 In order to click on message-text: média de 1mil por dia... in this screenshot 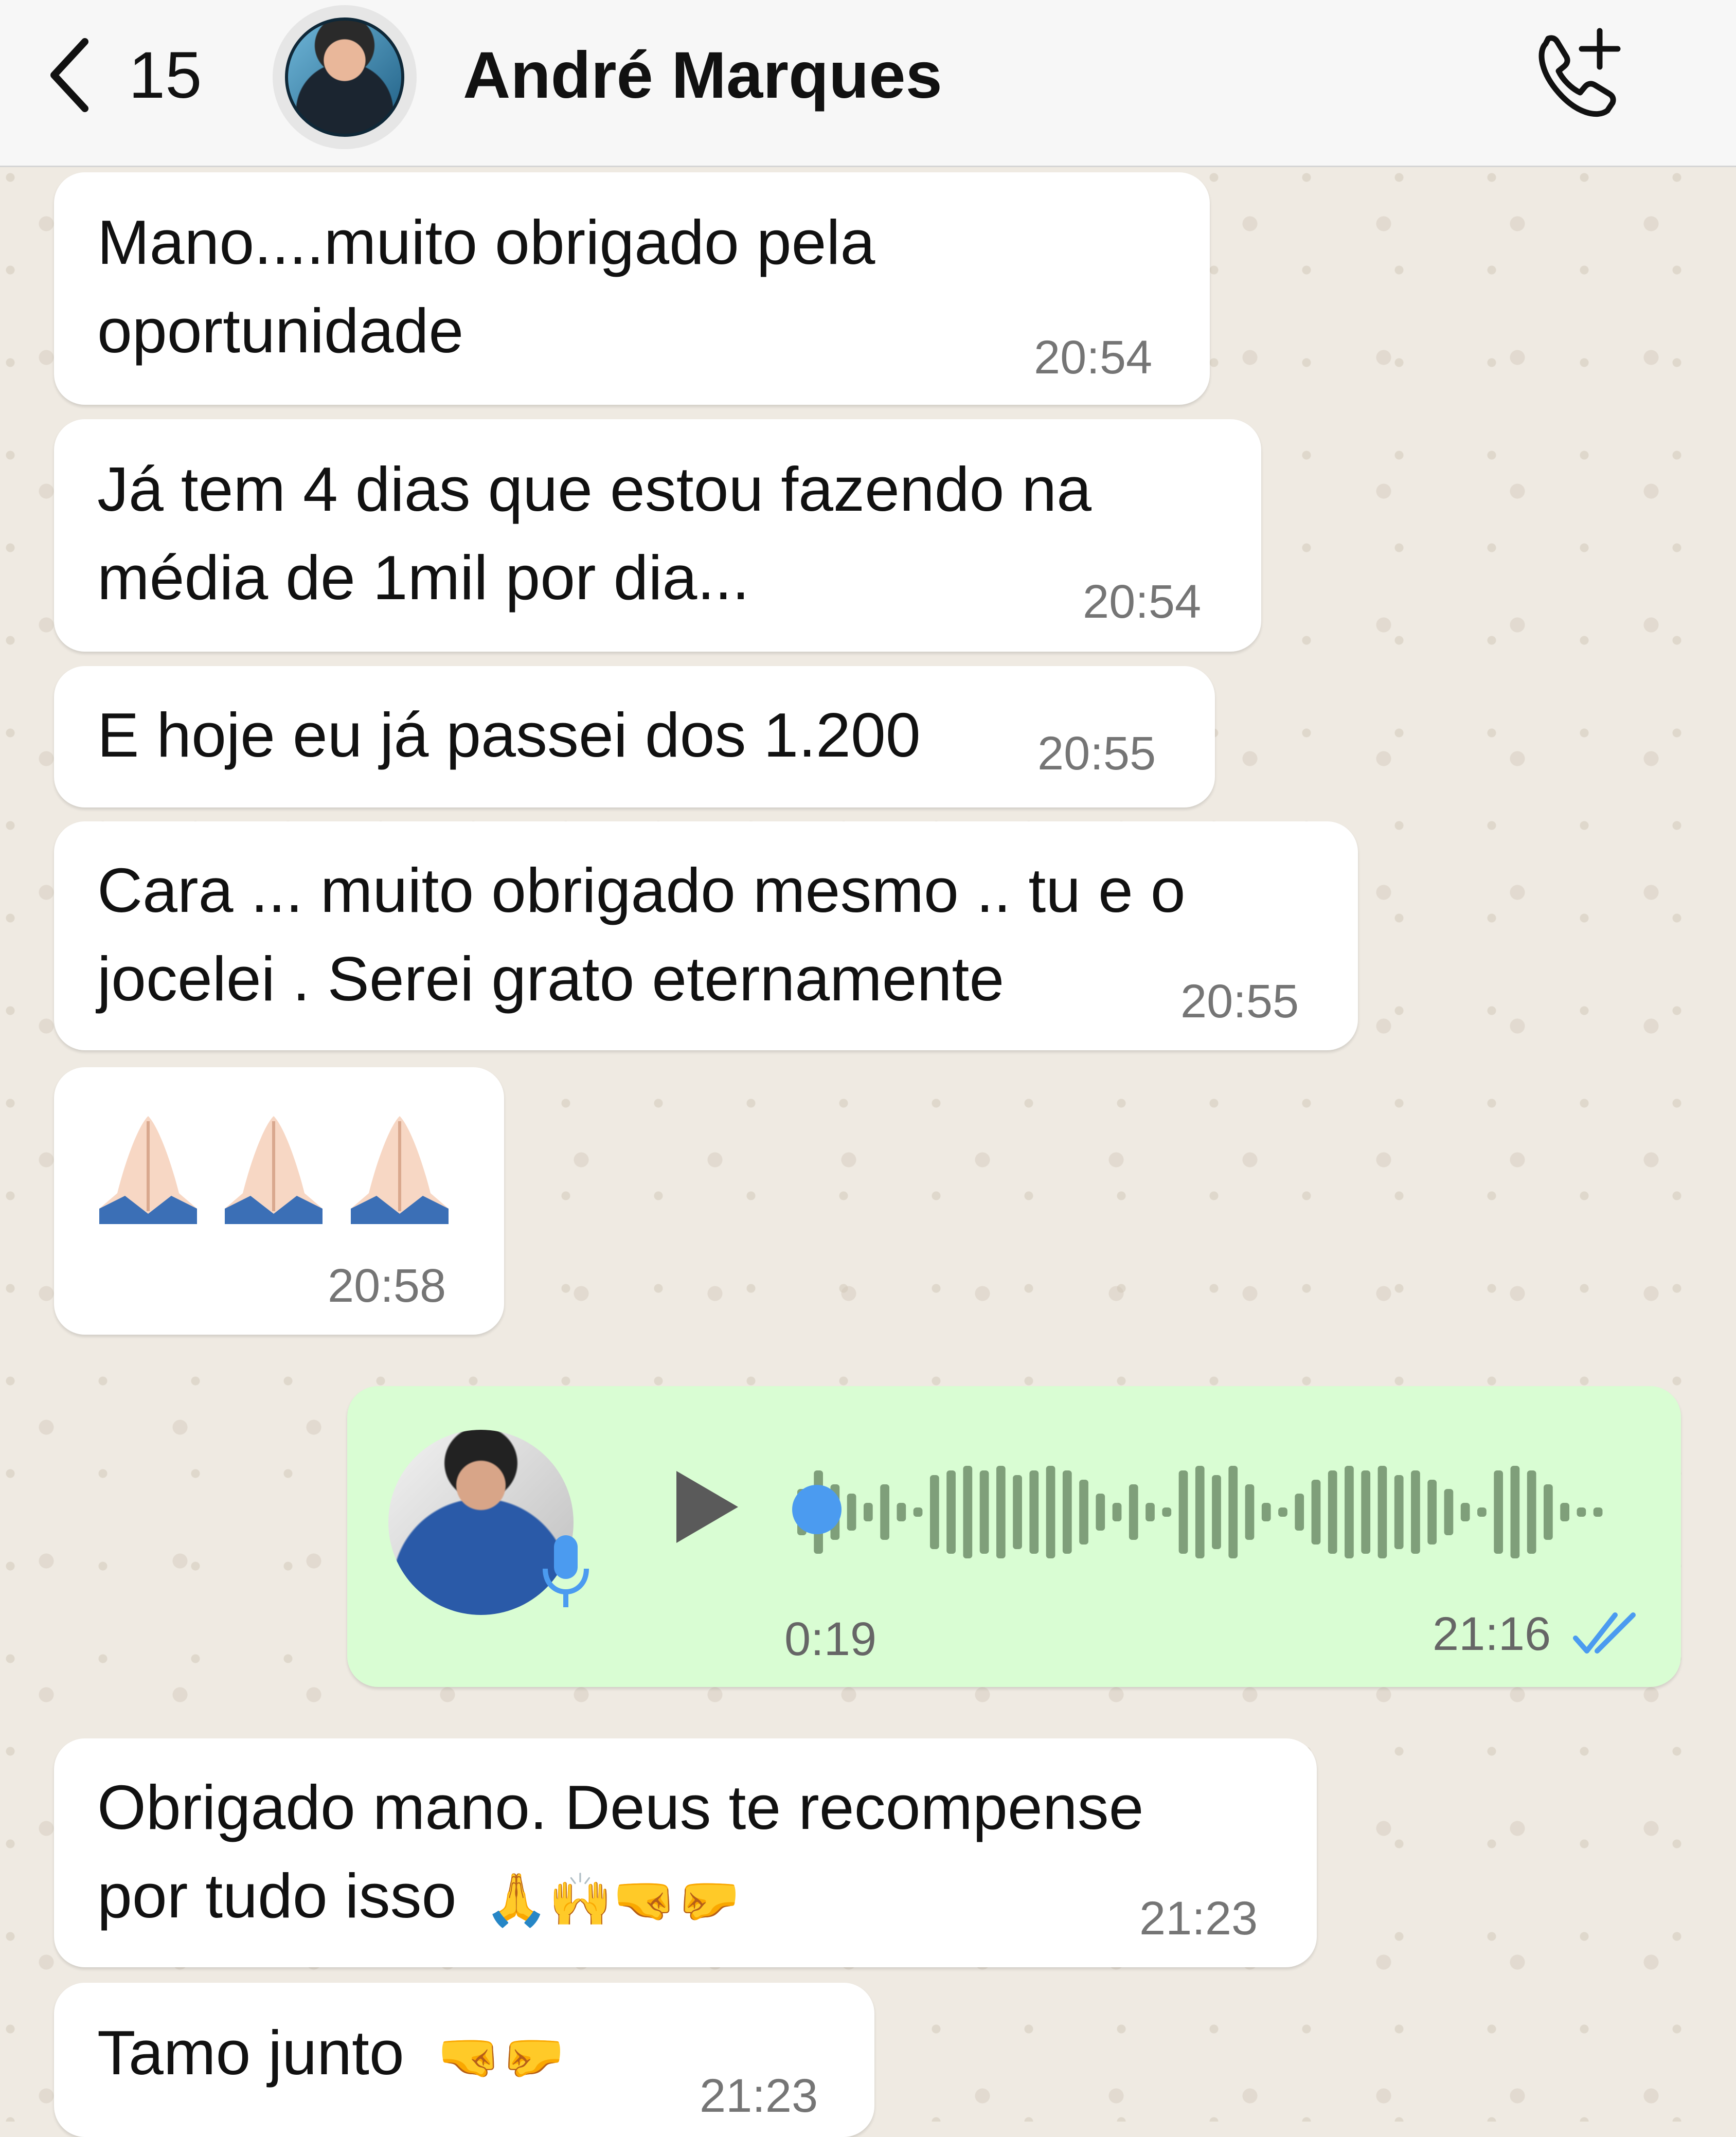, I will do `click(423, 578)`.